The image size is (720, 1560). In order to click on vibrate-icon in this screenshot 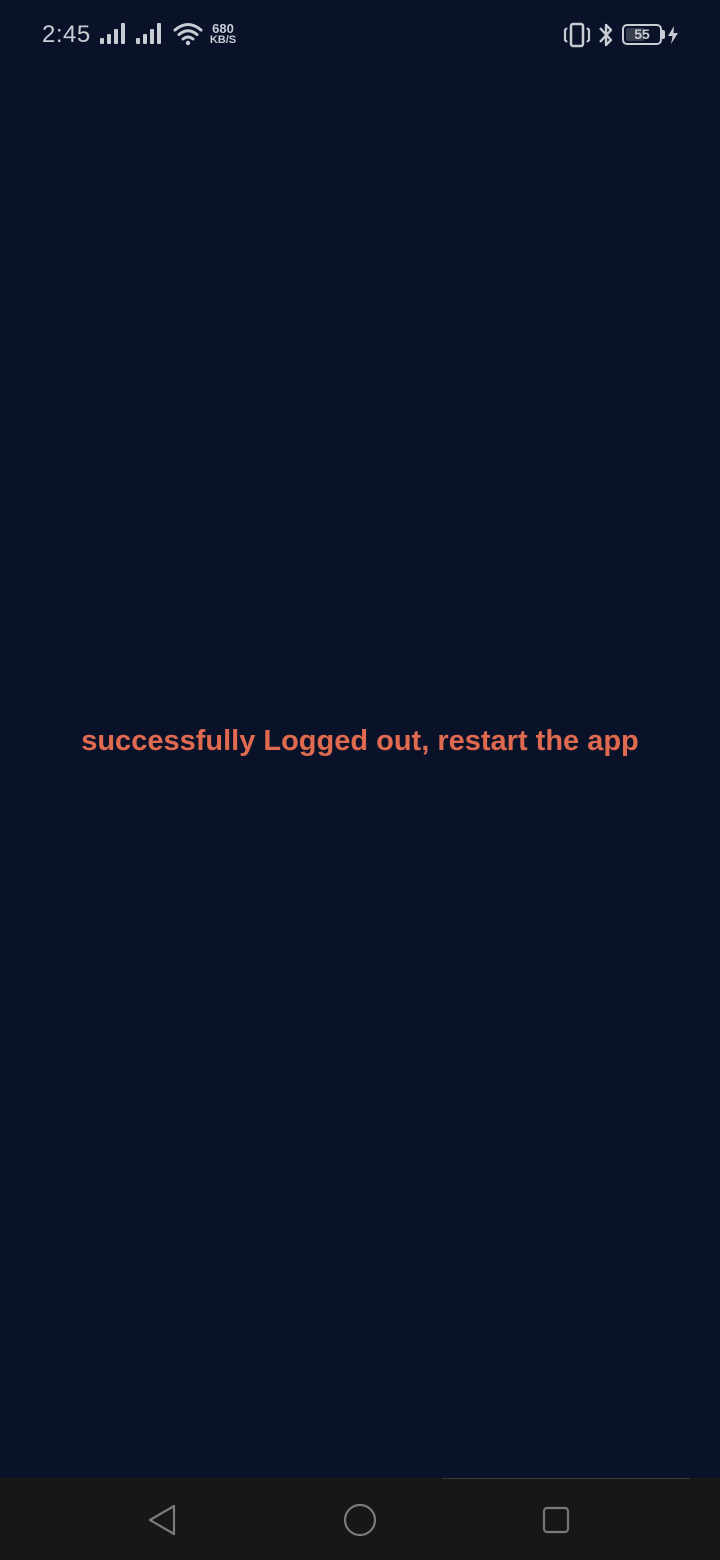, I will do `click(577, 35)`.